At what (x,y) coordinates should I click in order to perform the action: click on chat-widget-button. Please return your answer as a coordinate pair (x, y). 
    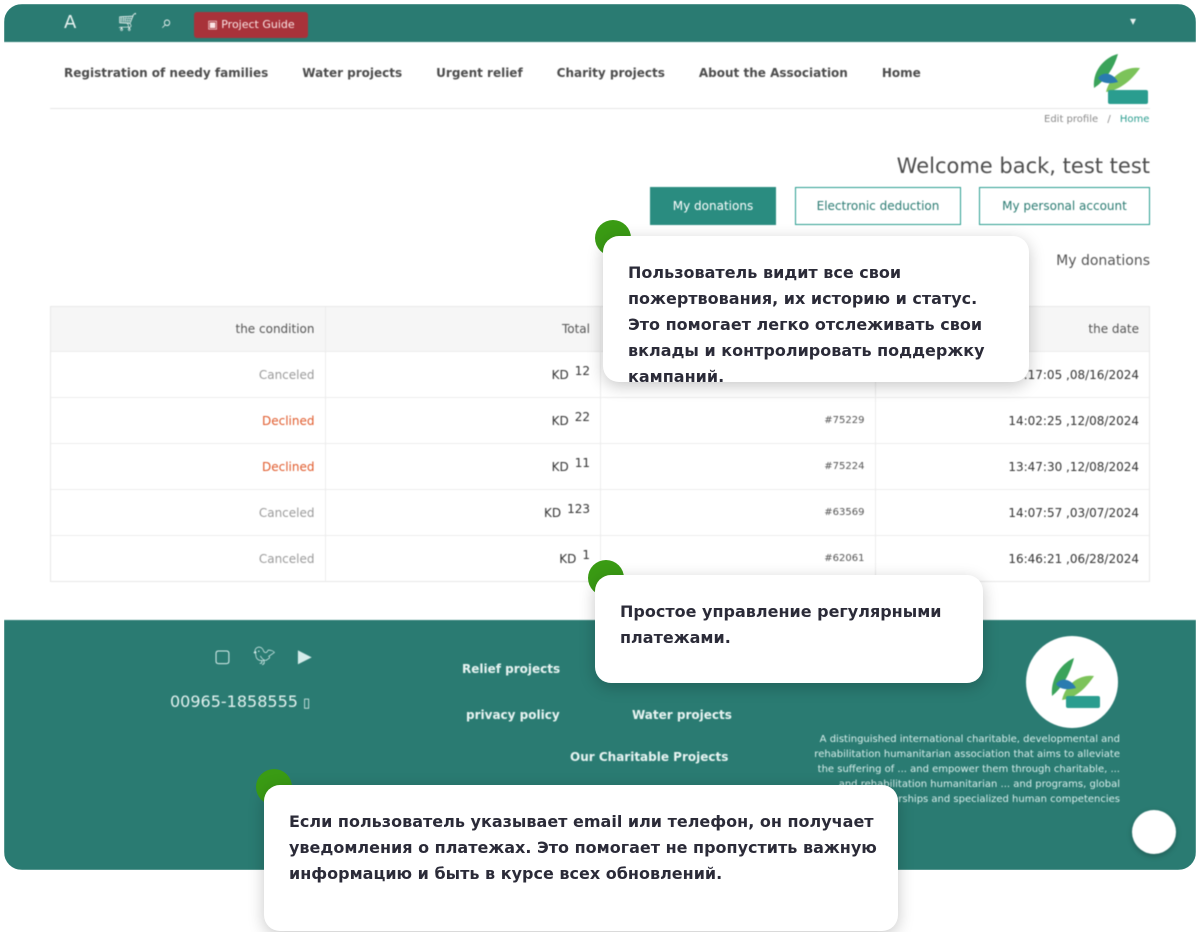
    Looking at the image, I should click on (1154, 832).